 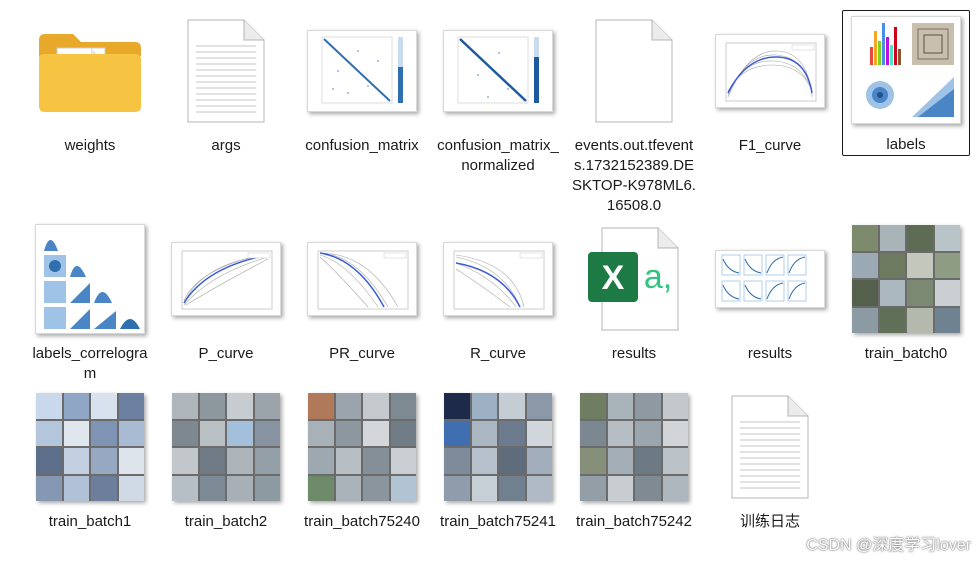 I want to click on file-item-train-batch2: train_batch2, so click(x=226, y=460).